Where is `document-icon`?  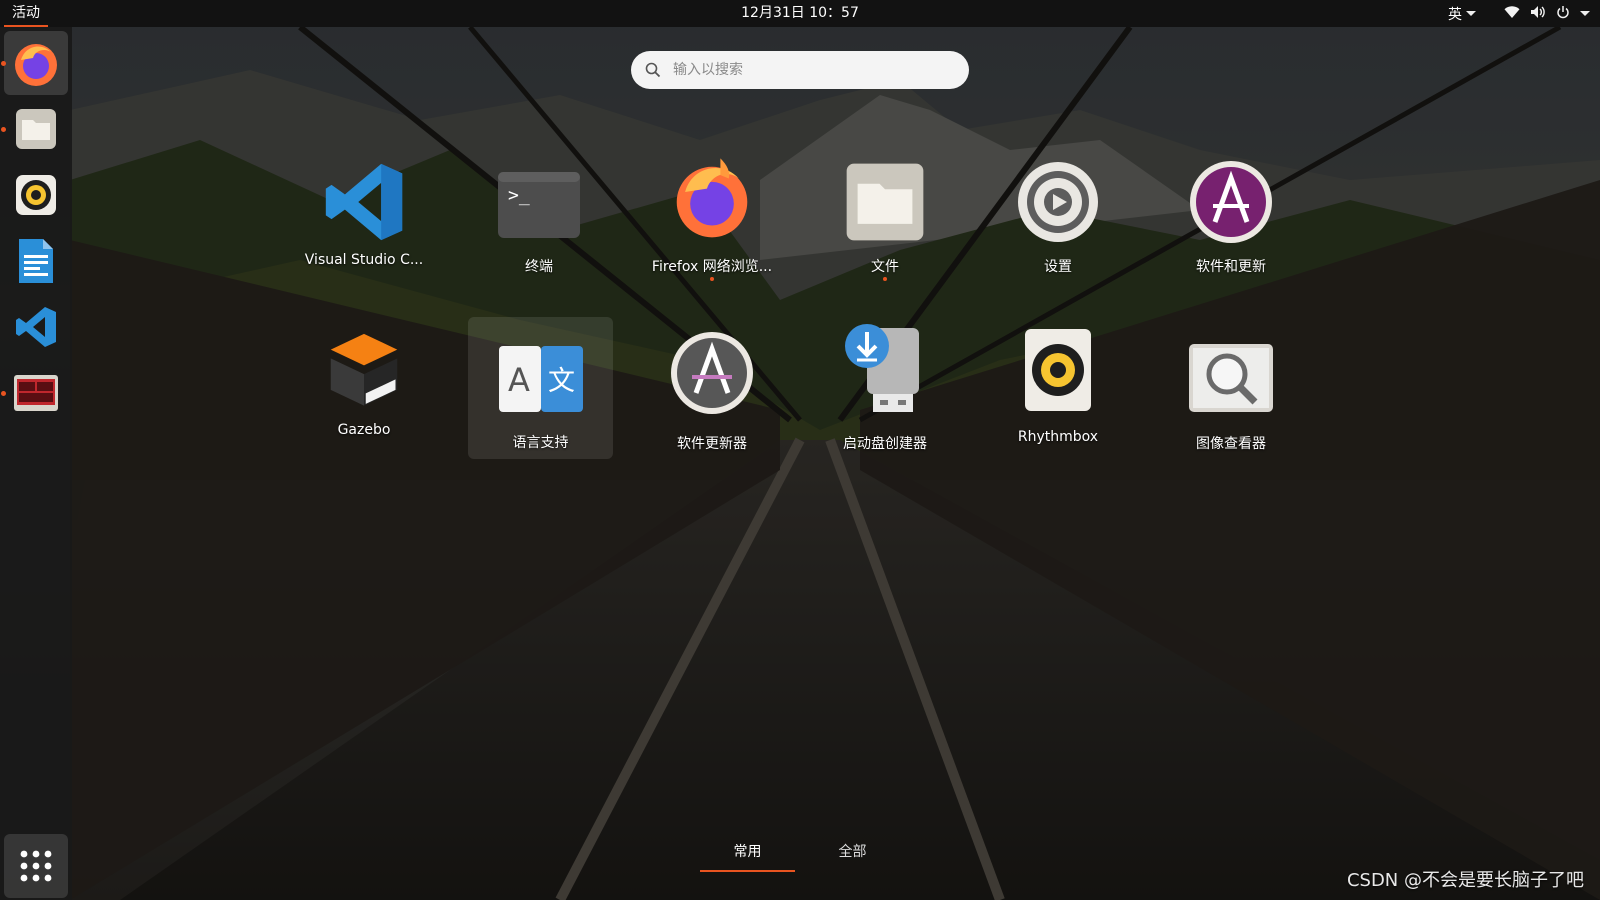 document-icon is located at coordinates (36, 261).